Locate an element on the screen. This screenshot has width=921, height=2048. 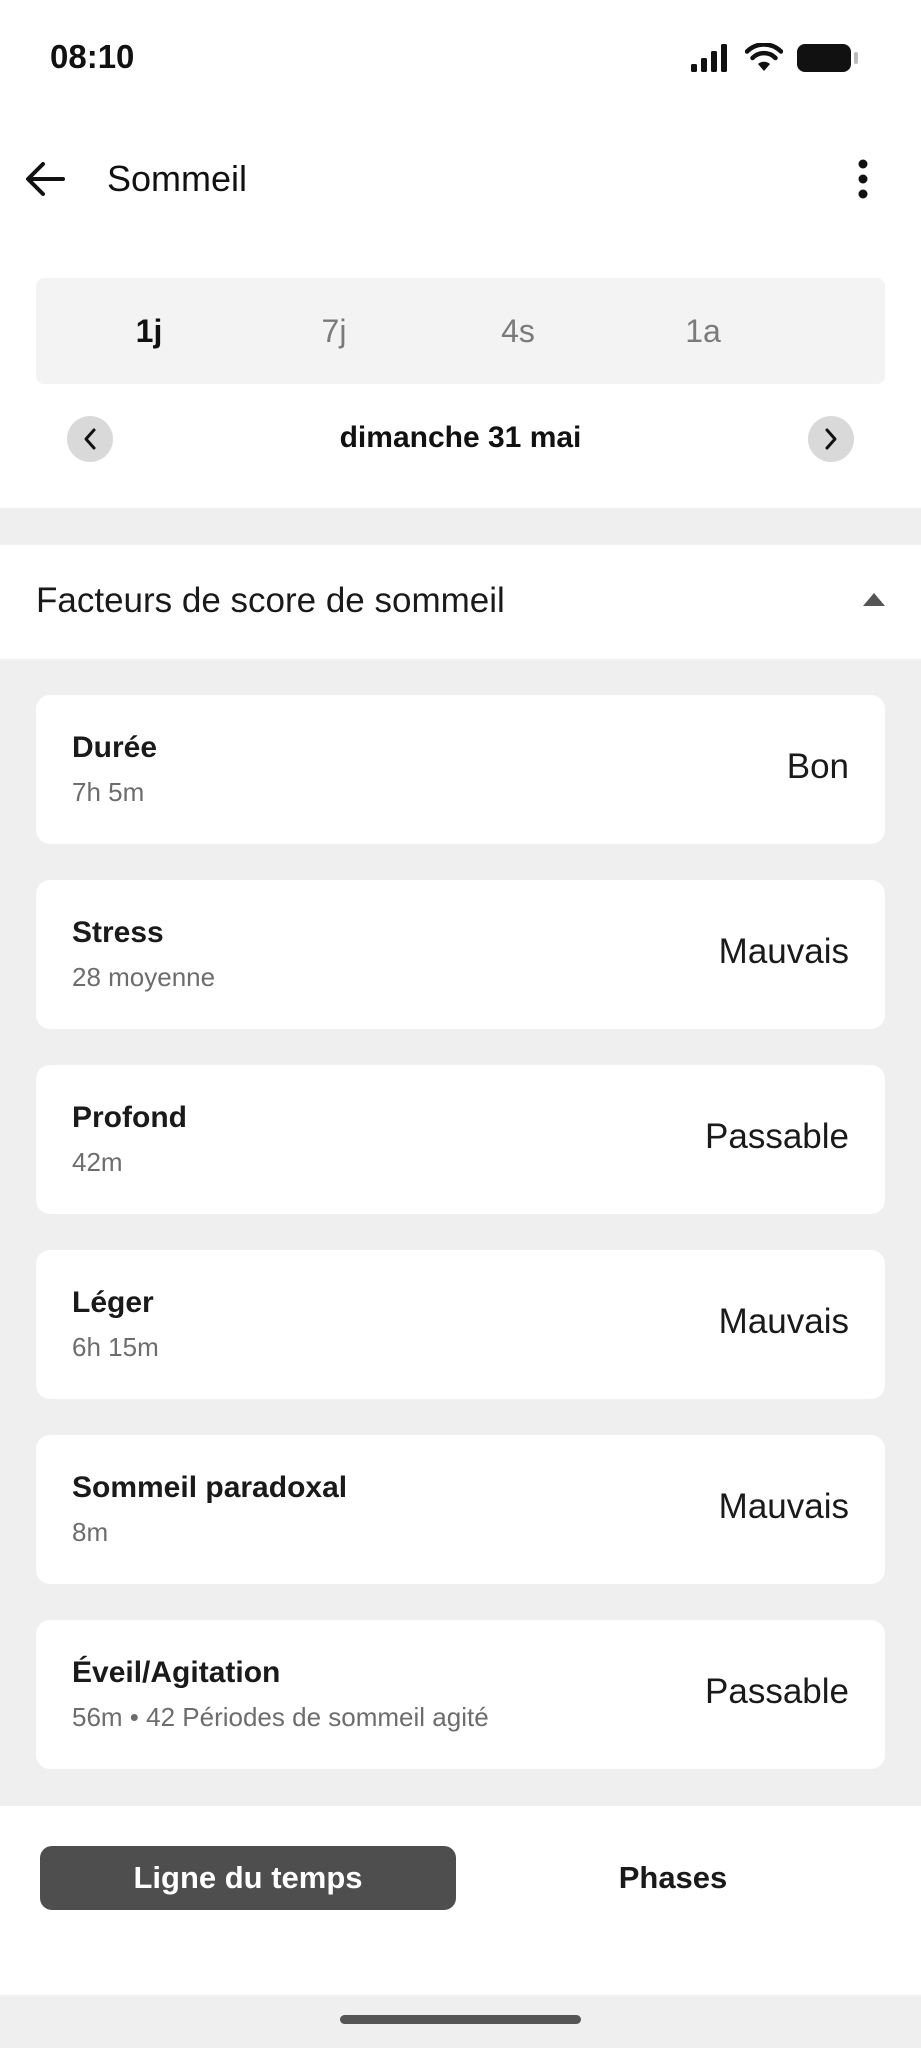
arrow-left-icon is located at coordinates (45, 179).